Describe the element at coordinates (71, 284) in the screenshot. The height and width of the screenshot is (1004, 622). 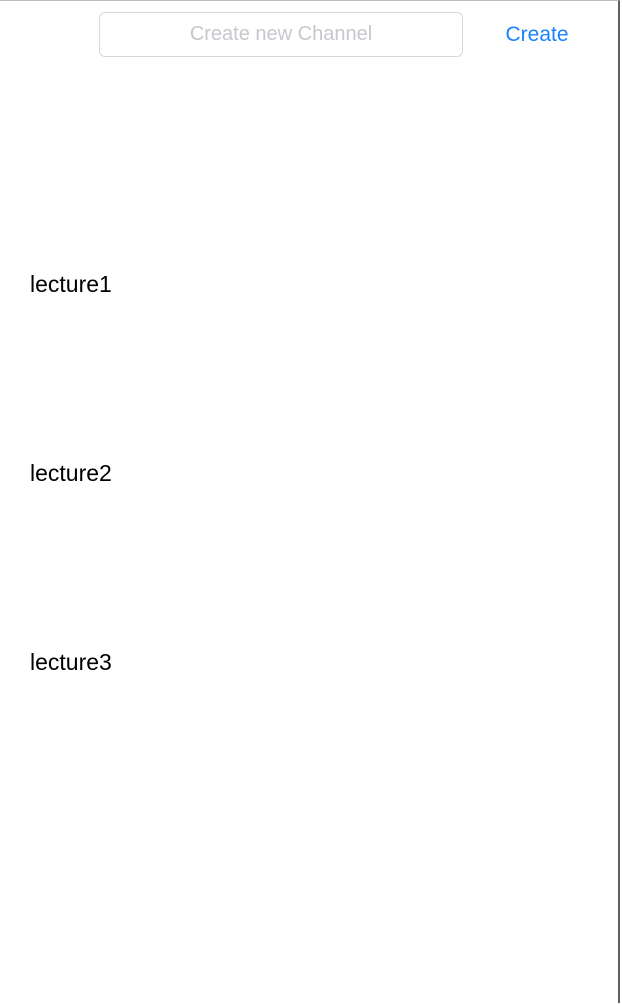
I see `channel-name: lecture1` at that location.